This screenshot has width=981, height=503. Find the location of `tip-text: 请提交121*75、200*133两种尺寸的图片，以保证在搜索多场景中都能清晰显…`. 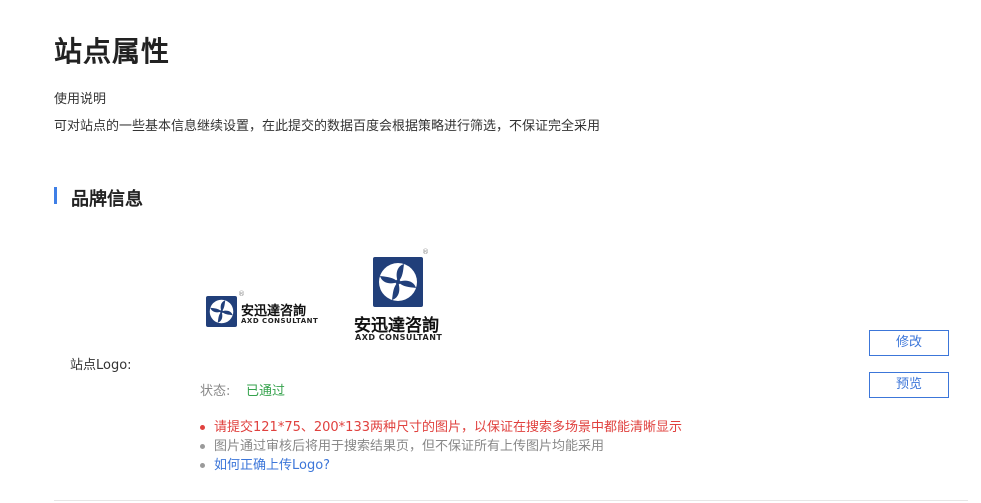

tip-text: 请提交121*75、200*133两种尺寸的图片，以保证在搜索多场景中都能清晰显… is located at coordinates (448, 427).